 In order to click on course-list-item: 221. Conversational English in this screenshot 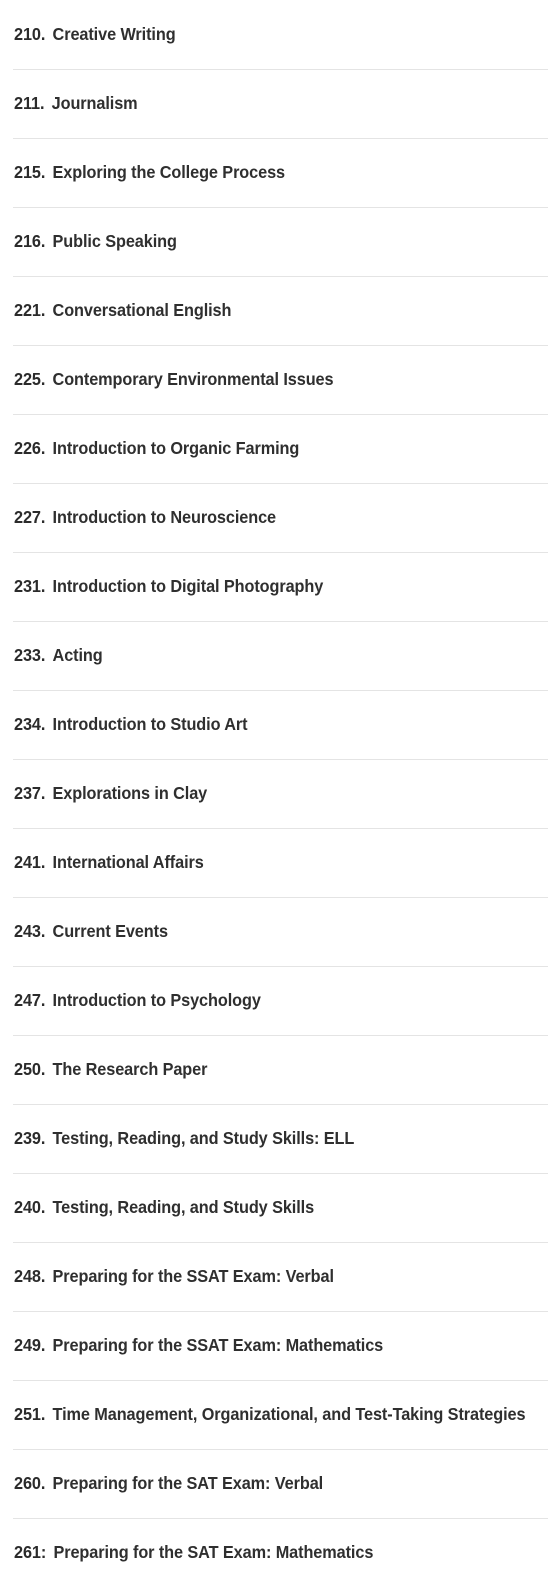, I will do `click(274, 310)`.